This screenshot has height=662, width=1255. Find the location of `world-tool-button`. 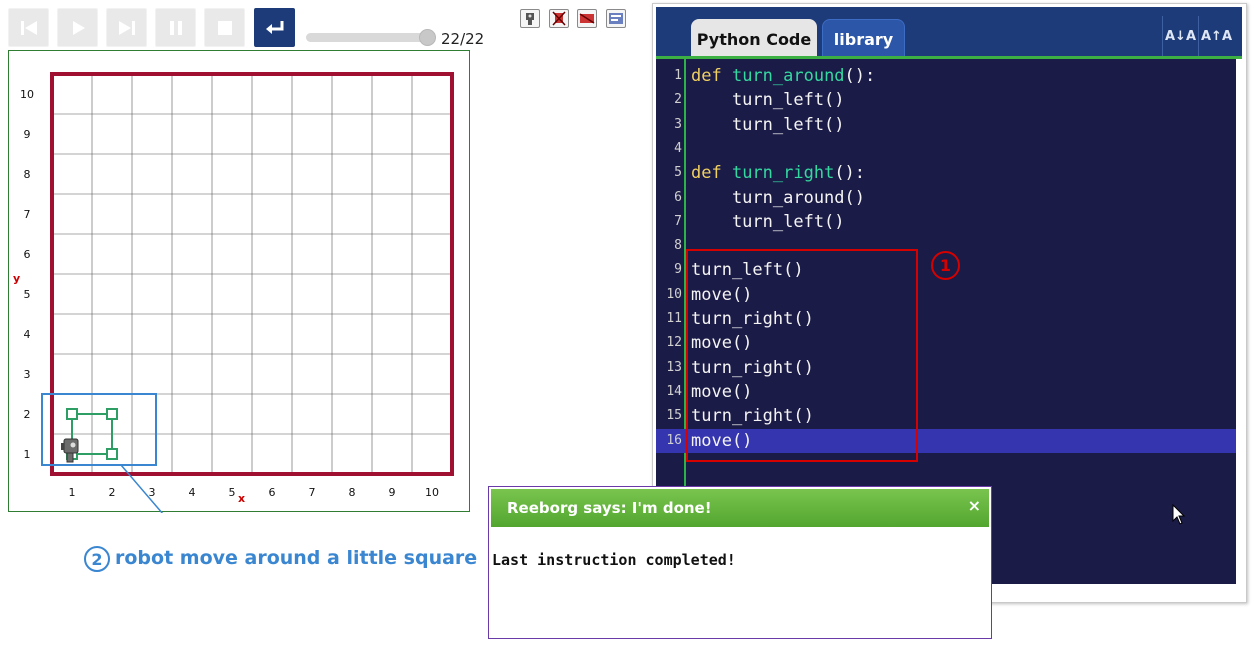

world-tool-button is located at coordinates (587, 18).